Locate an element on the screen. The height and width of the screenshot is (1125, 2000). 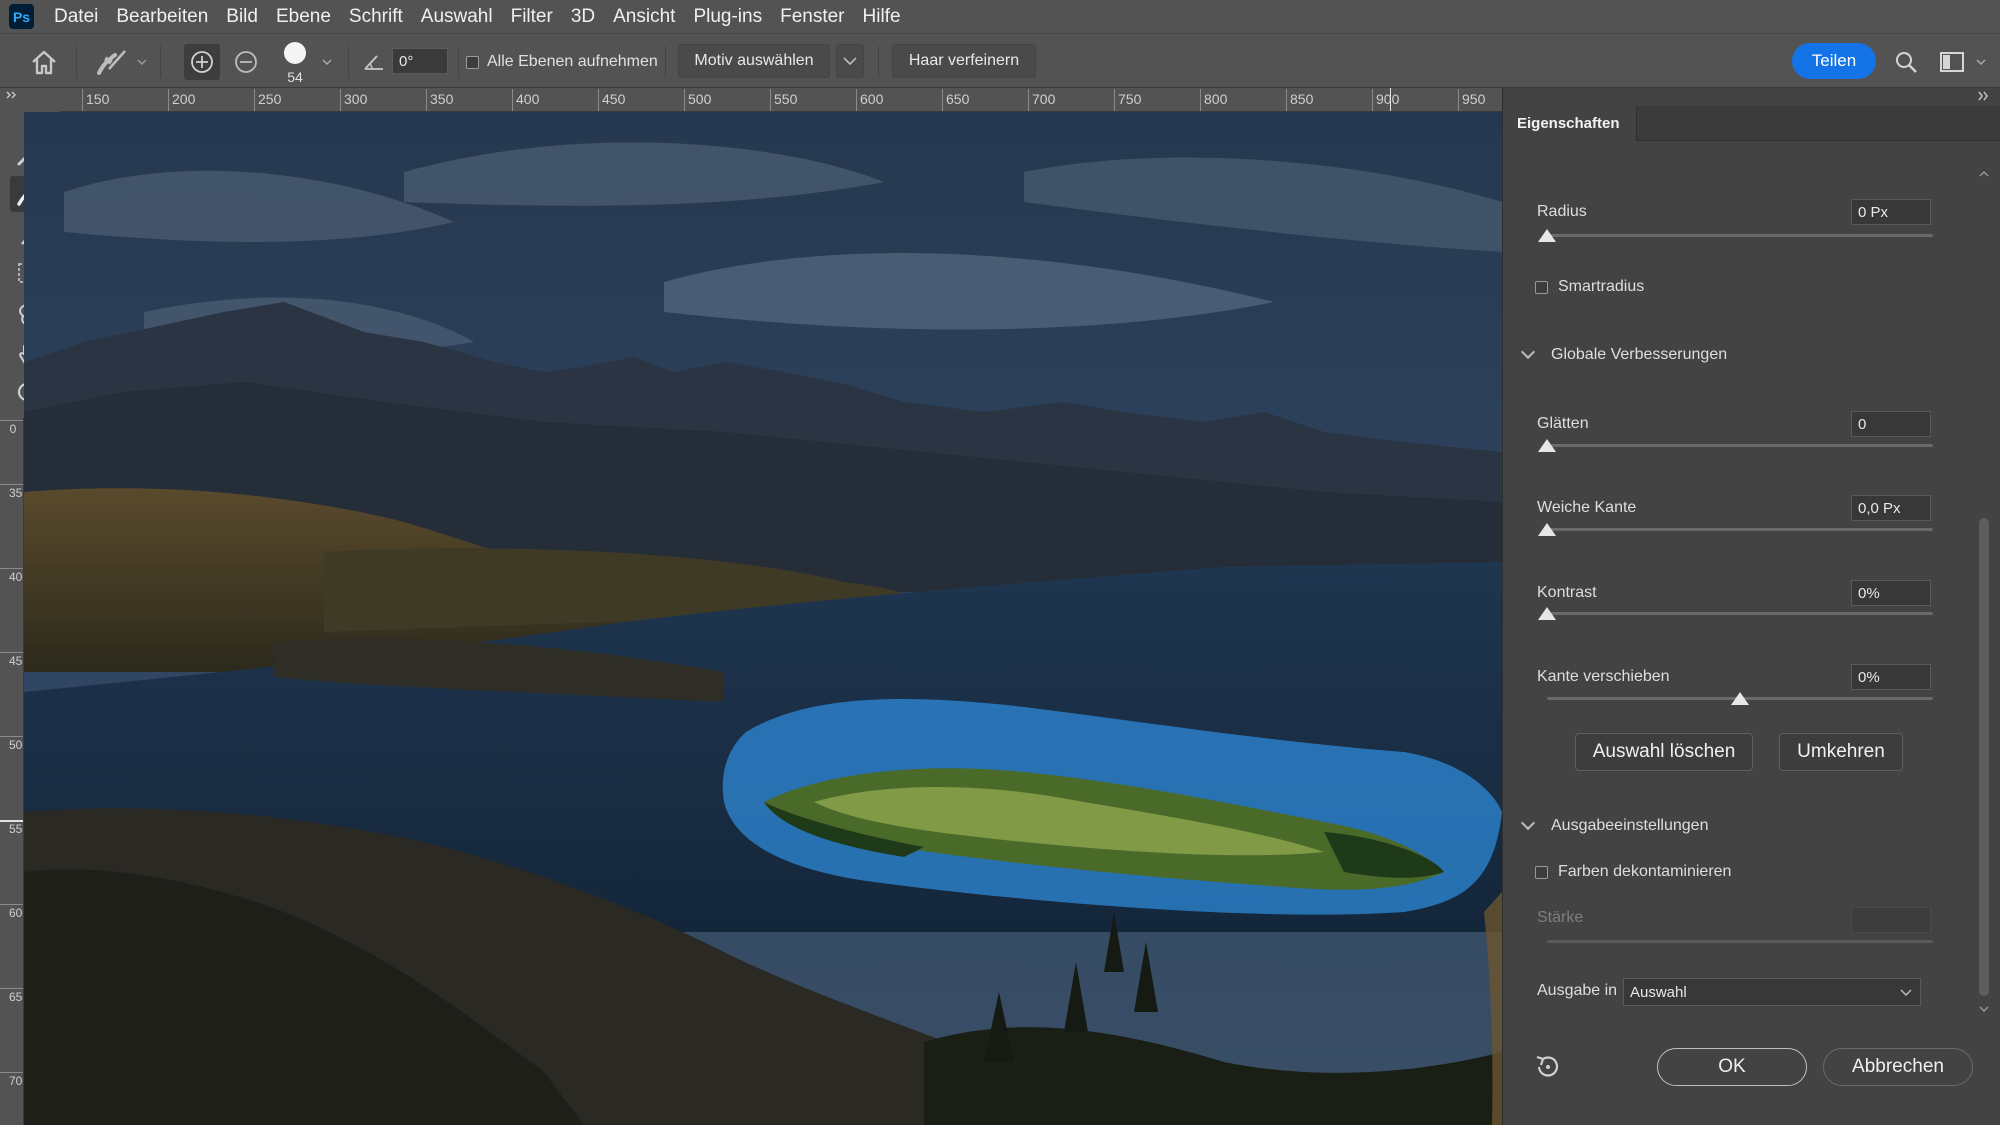
search-icon is located at coordinates (1906, 62).